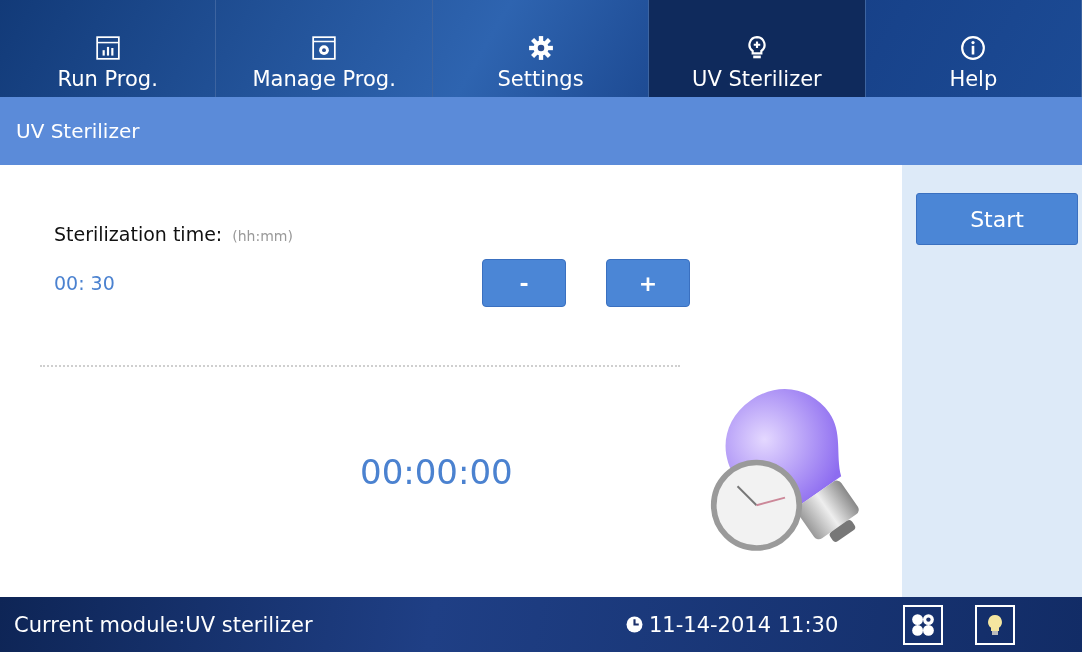  Describe the element at coordinates (973, 48) in the screenshot. I see `info-icon` at that location.